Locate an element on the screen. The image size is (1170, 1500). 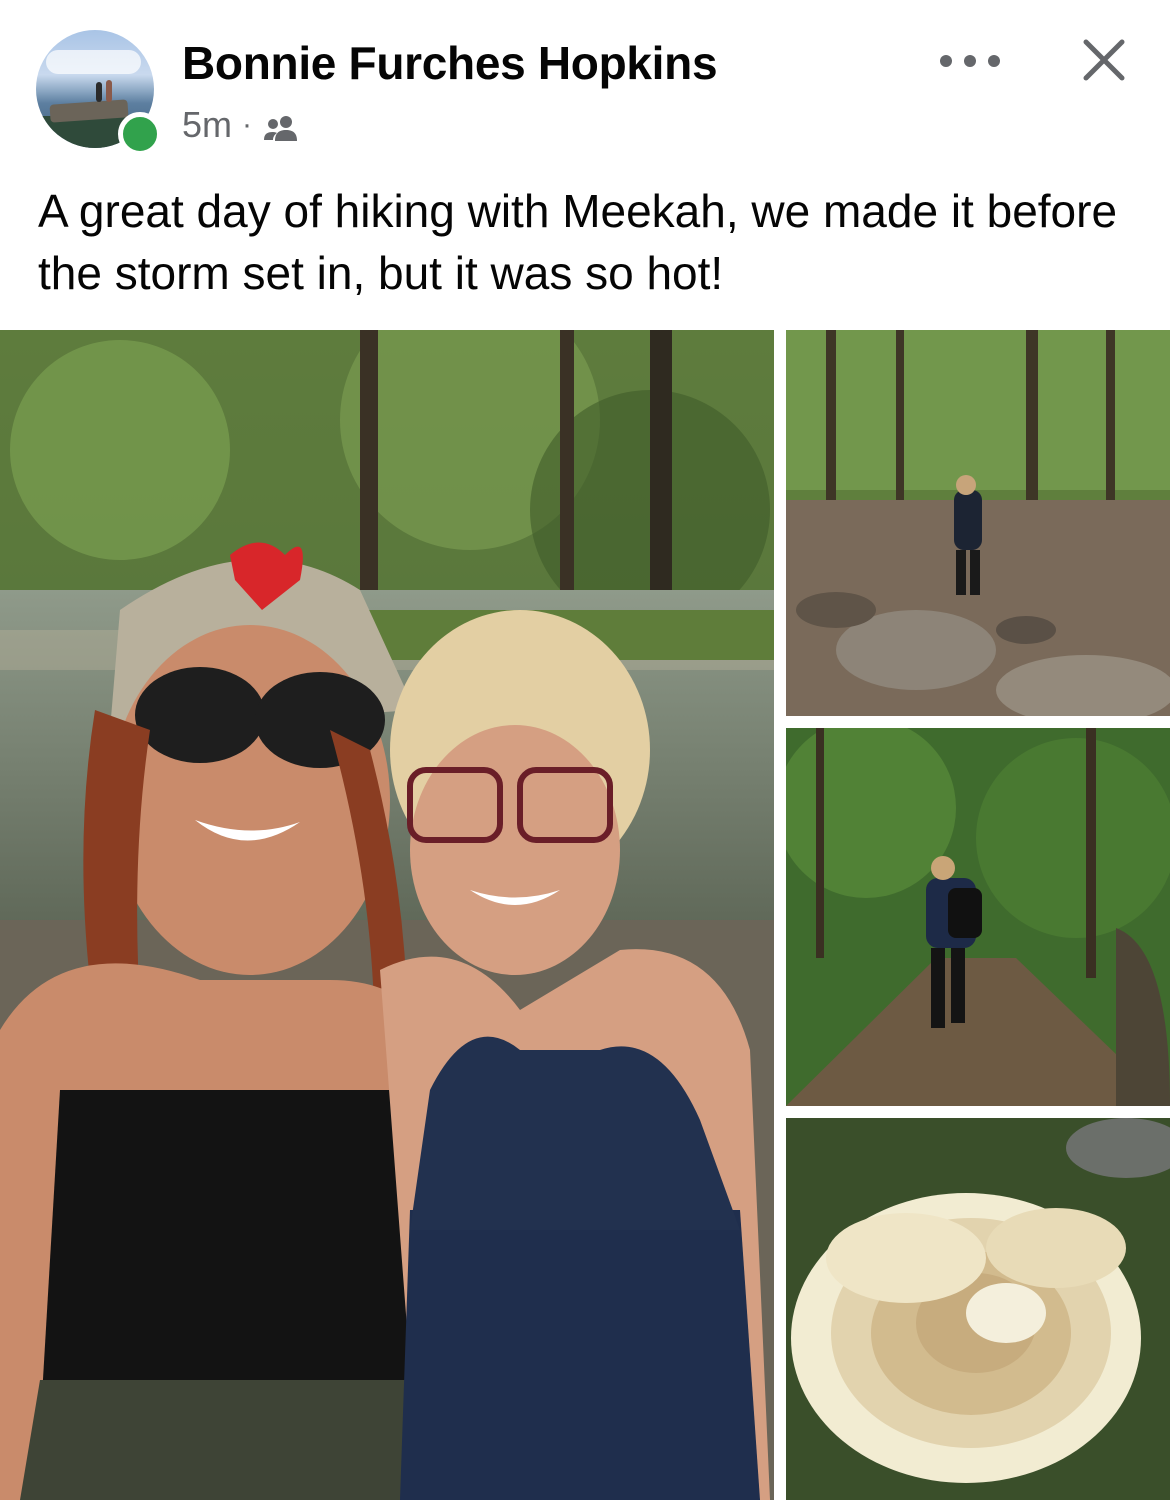
close-icon is located at coordinates (1104, 60).